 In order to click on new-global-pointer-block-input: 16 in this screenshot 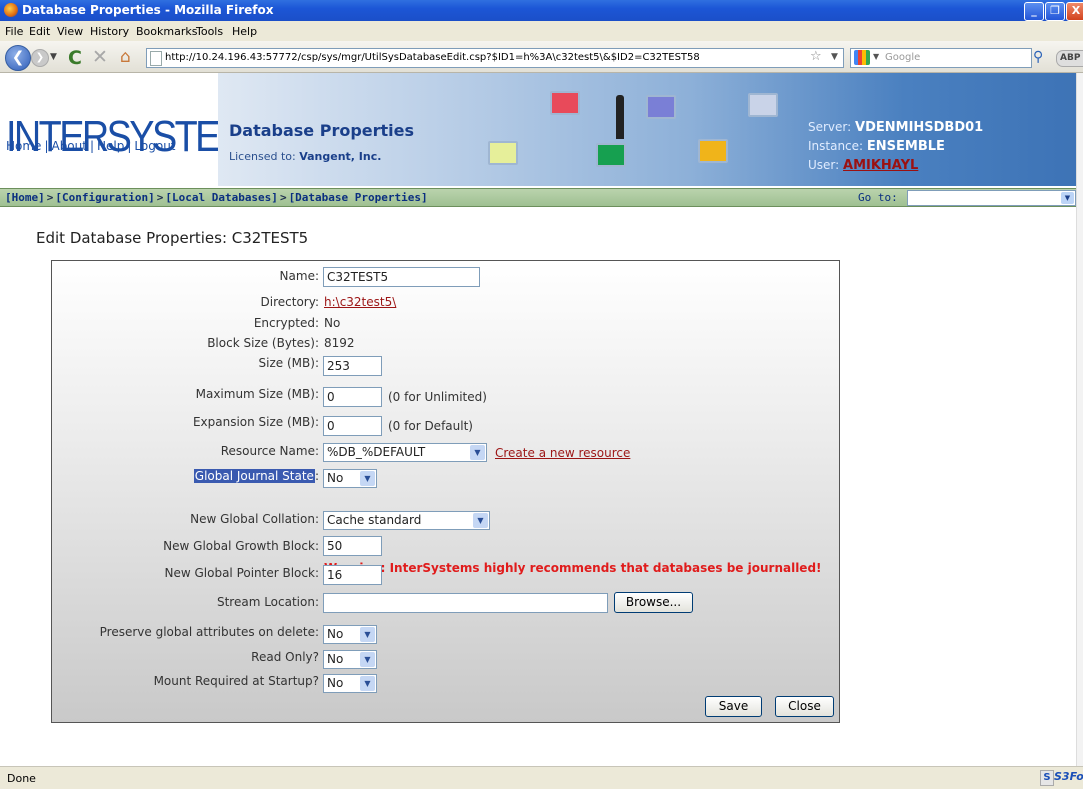, I will do `click(352, 575)`.